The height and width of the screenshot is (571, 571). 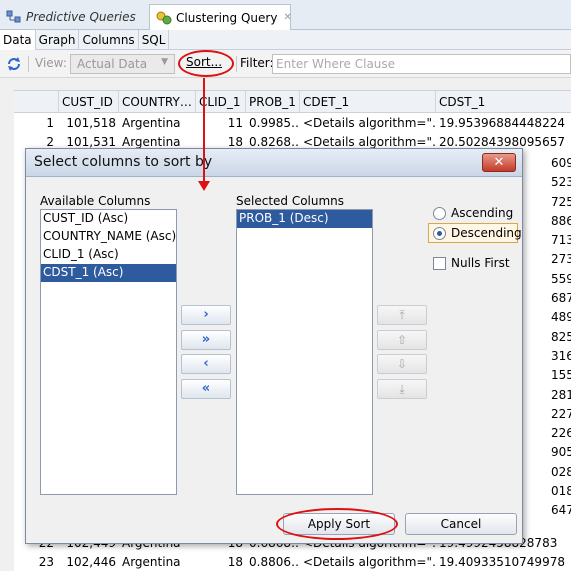 What do you see at coordinates (273, 102) in the screenshot?
I see `column-header: PROB_1` at bounding box center [273, 102].